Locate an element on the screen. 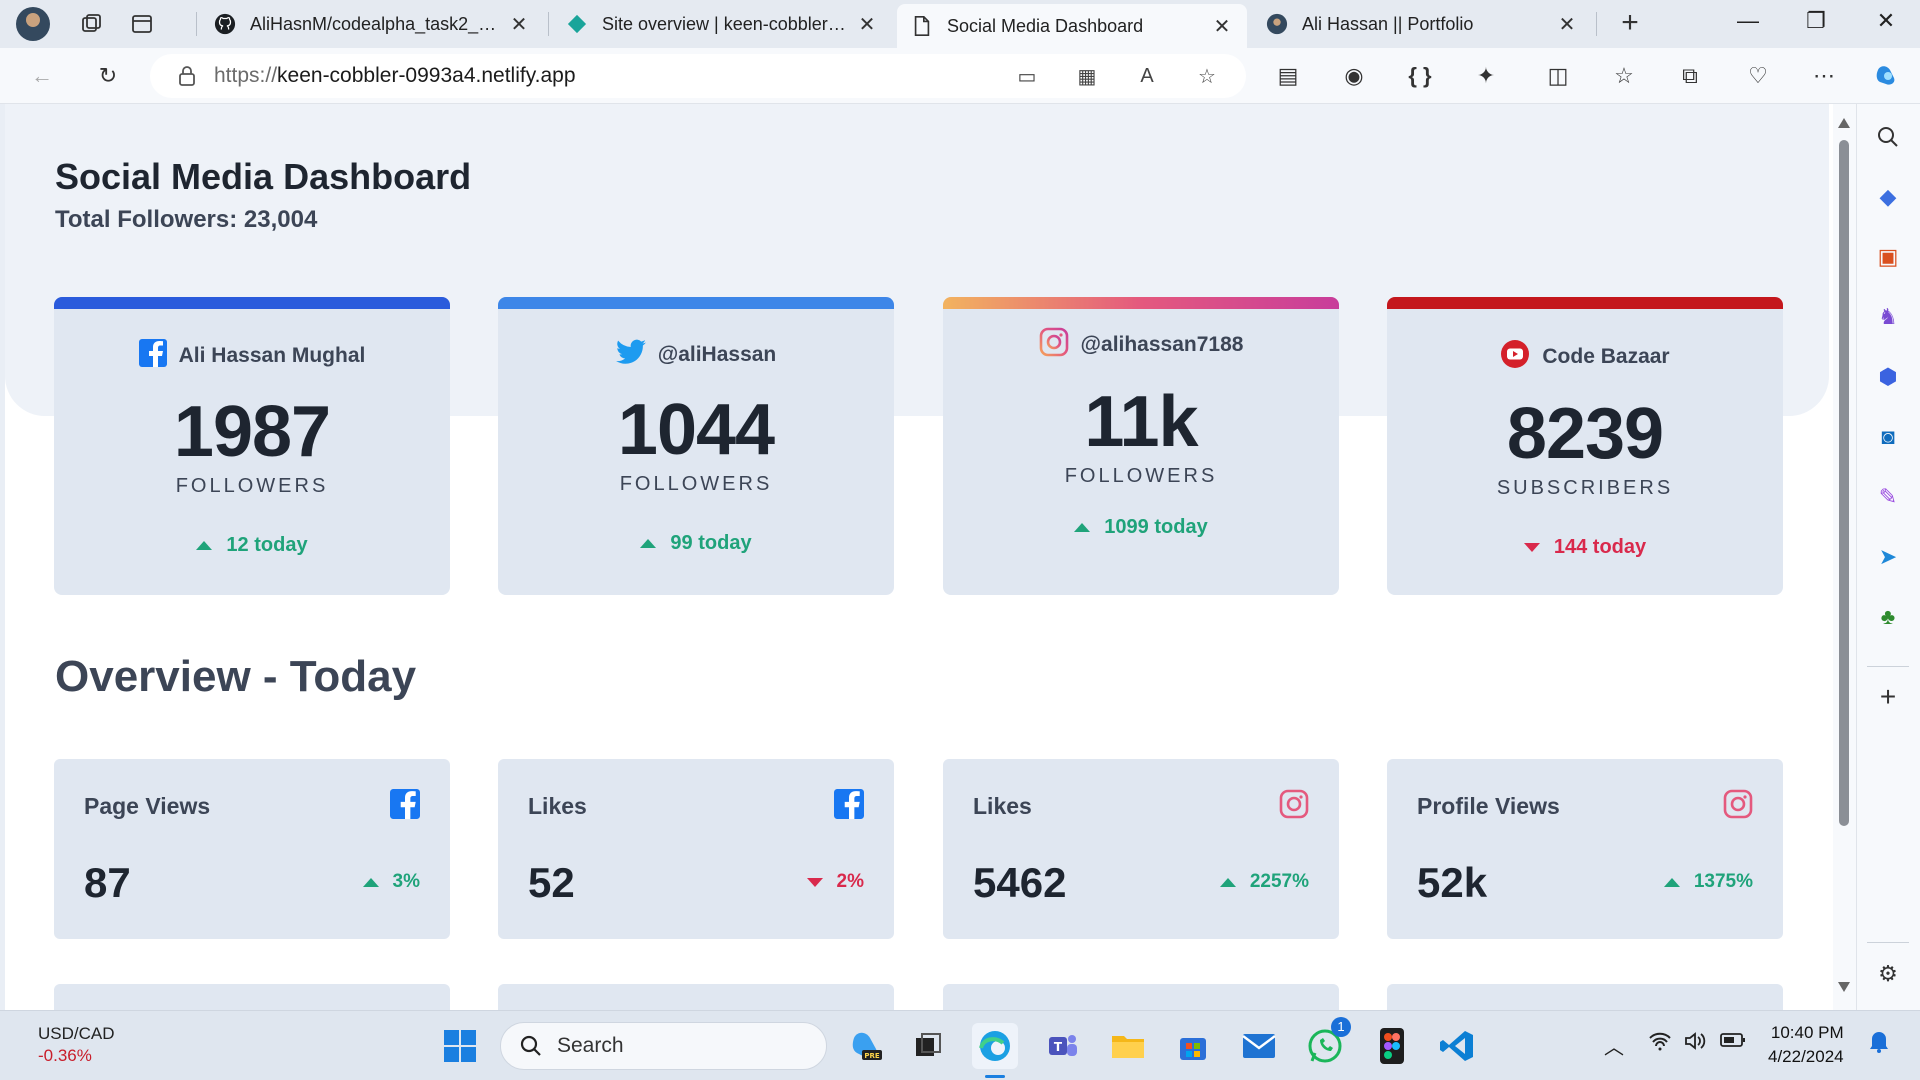 This screenshot has width=1920, height=1080. collections-icon: ⧉ is located at coordinates (1690, 76).